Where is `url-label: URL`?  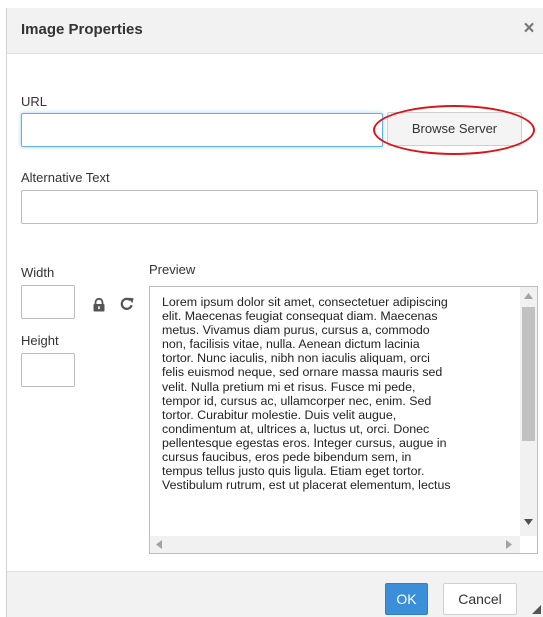
url-label: URL is located at coordinates (34, 101).